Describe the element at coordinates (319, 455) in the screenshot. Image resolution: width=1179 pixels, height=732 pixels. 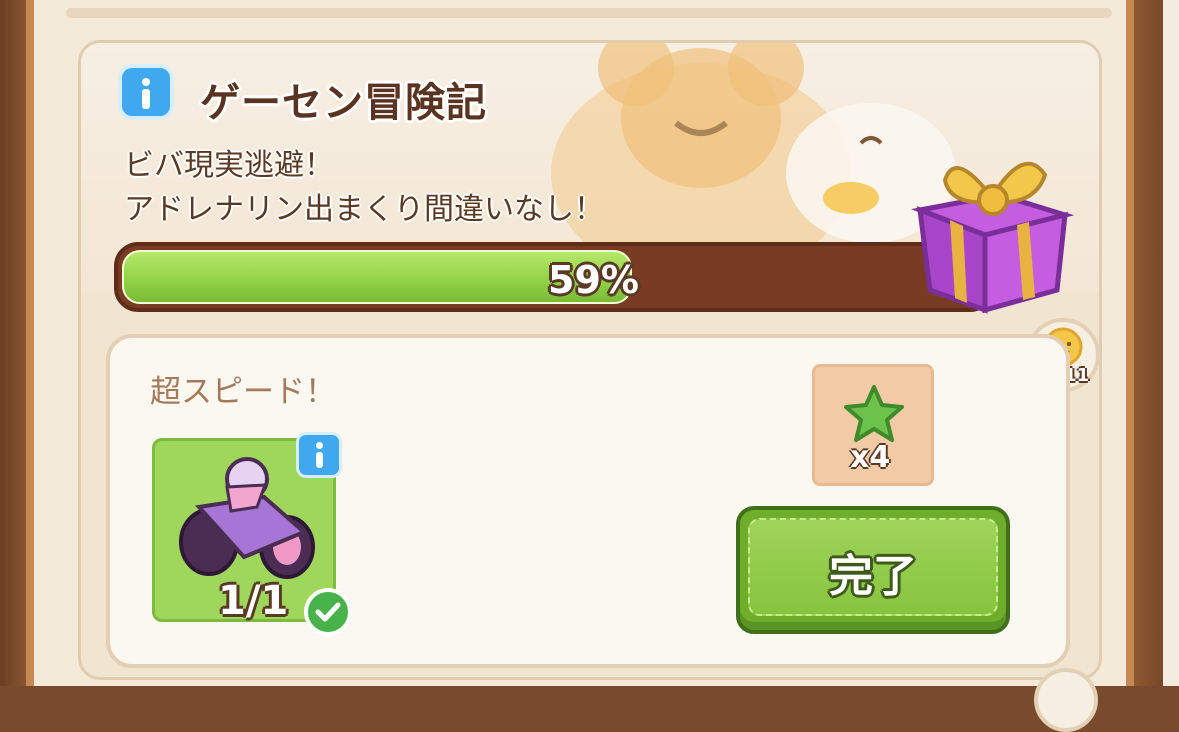
I see `item-info-button` at that location.